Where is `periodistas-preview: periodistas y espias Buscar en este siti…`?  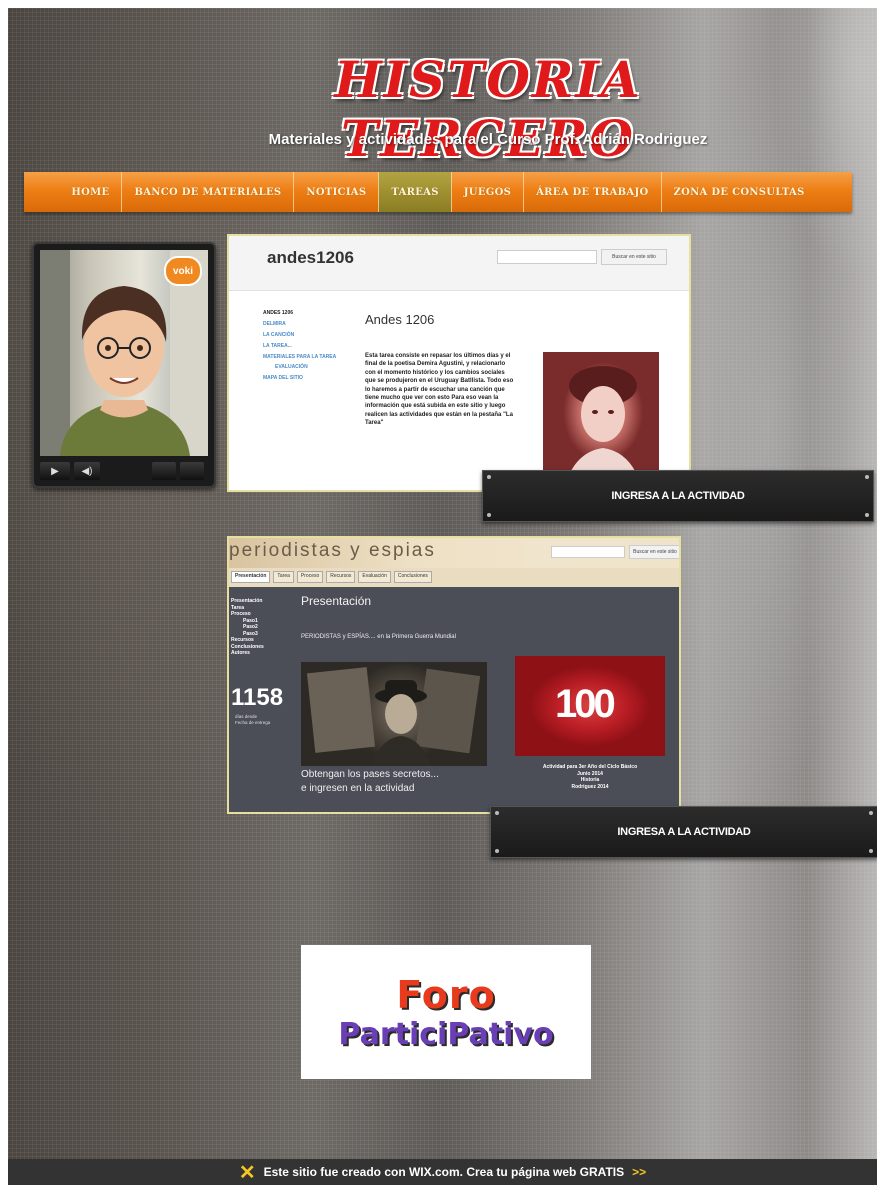
periodistas-preview: periodistas y espias Buscar en este siti… is located at coordinates (454, 675).